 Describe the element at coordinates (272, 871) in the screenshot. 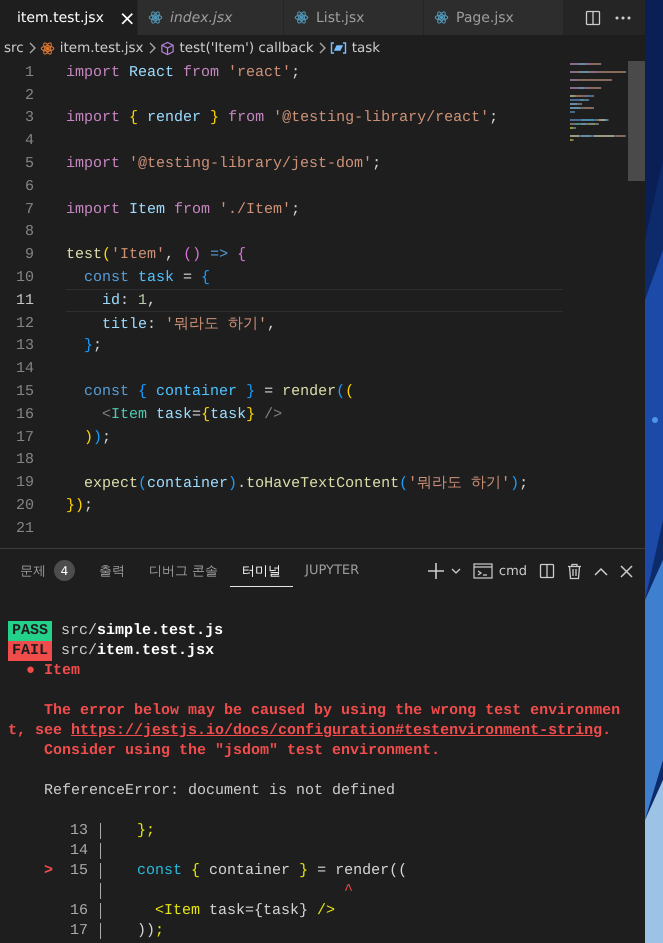

I see `code-excerpt-line: const { container } = render((` at that location.